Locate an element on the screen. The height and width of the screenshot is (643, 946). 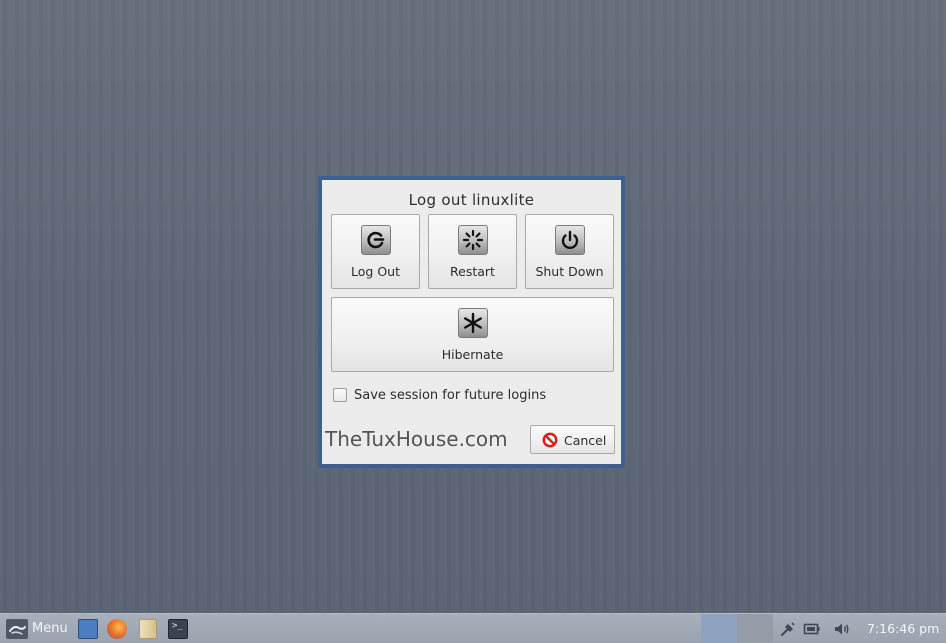
menu-label: Menu is located at coordinates (50, 628).